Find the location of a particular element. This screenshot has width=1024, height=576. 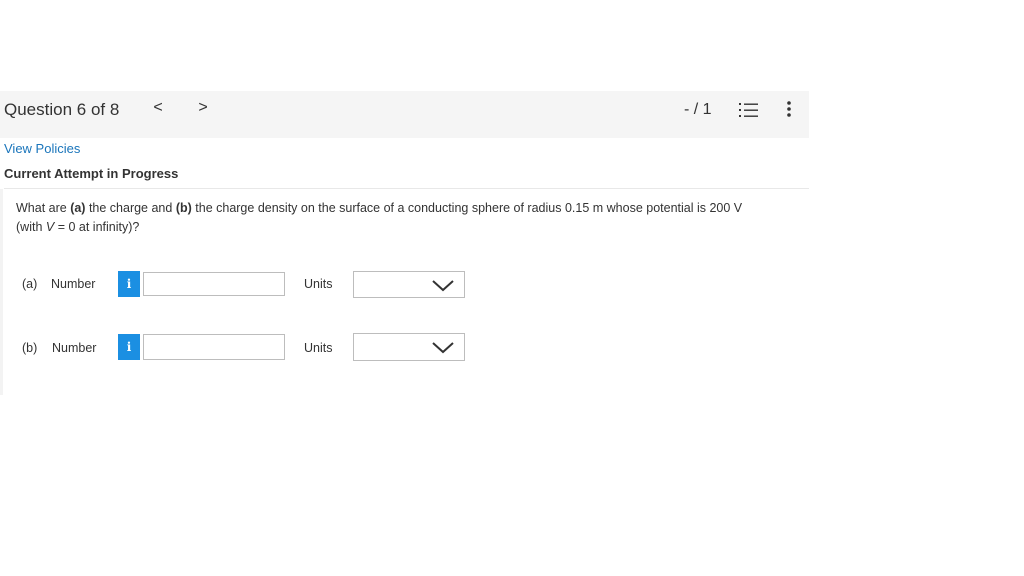

question-text-segment: (with is located at coordinates (31, 227).